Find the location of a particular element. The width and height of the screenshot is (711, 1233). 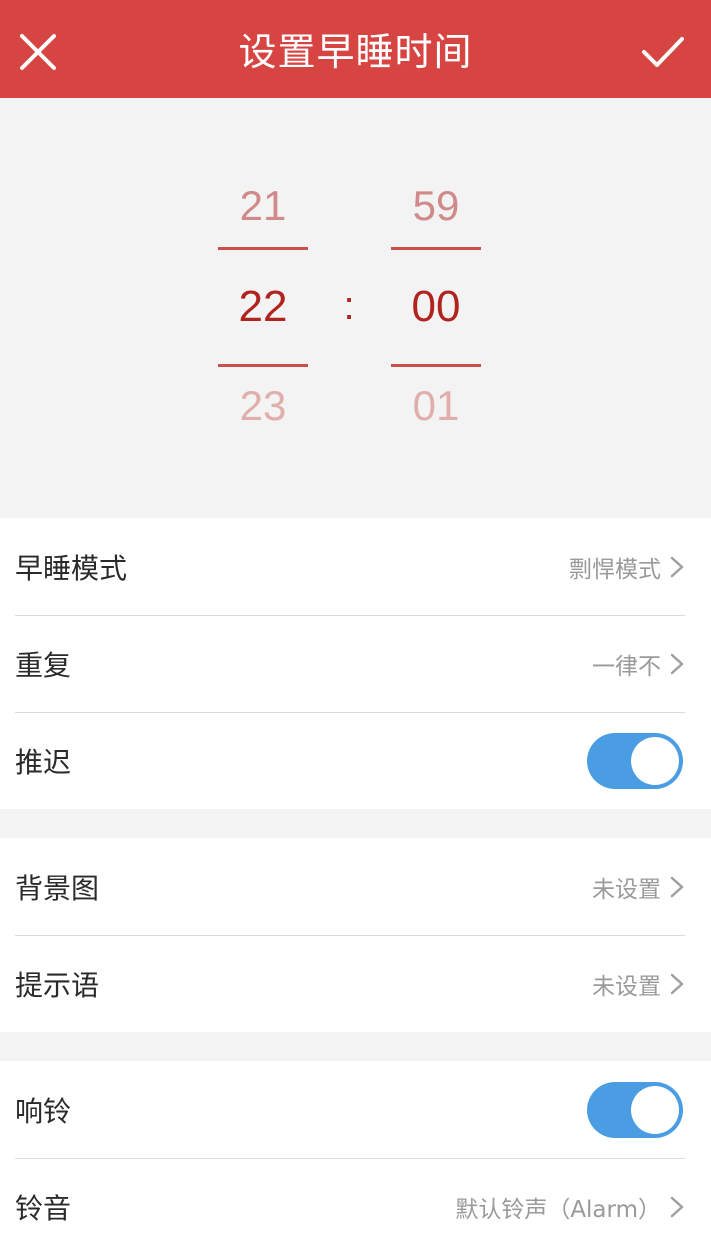

repeat-value: 一律不 is located at coordinates (626, 666).